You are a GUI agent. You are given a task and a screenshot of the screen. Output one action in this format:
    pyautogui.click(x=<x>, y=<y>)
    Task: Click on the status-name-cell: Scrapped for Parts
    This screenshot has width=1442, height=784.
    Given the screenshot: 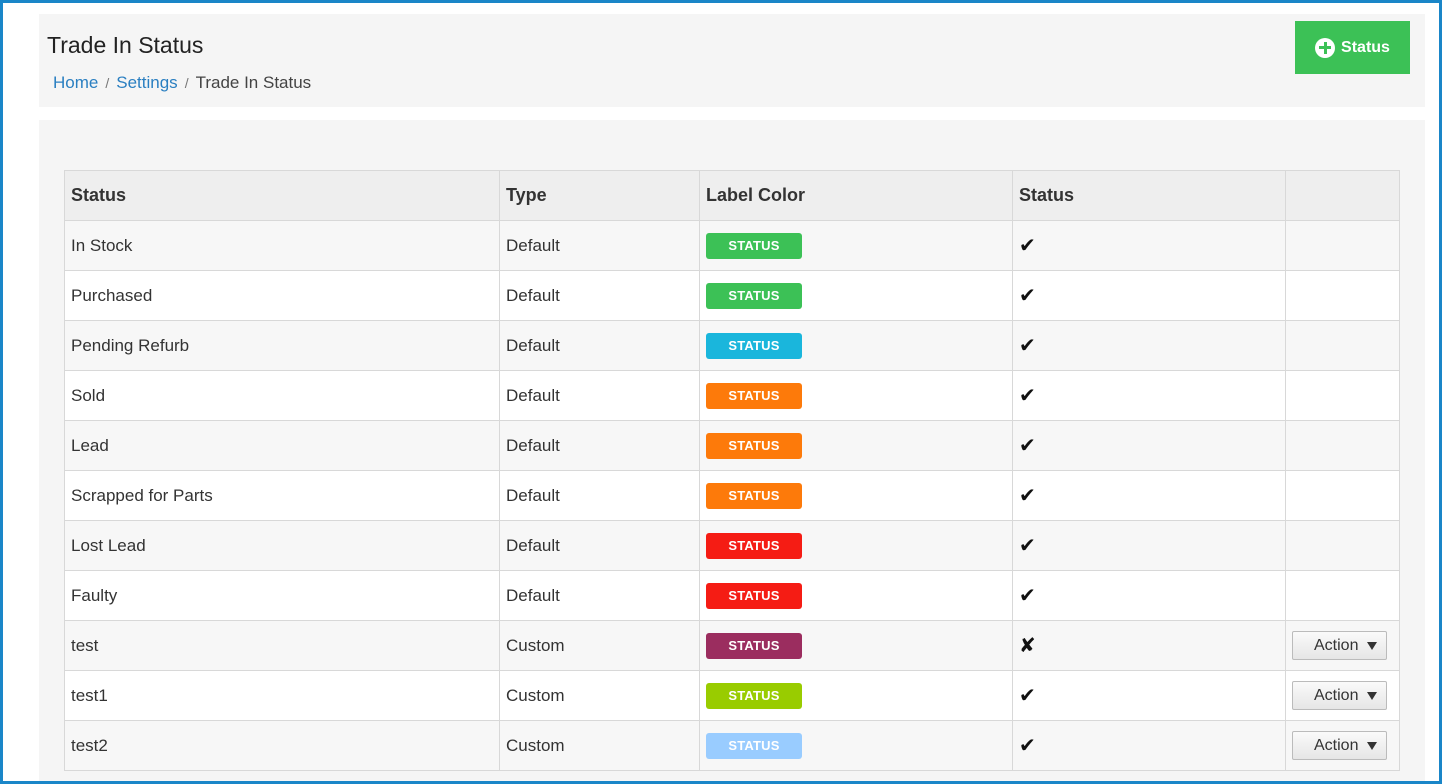 What is the action you would take?
    pyautogui.click(x=282, y=495)
    